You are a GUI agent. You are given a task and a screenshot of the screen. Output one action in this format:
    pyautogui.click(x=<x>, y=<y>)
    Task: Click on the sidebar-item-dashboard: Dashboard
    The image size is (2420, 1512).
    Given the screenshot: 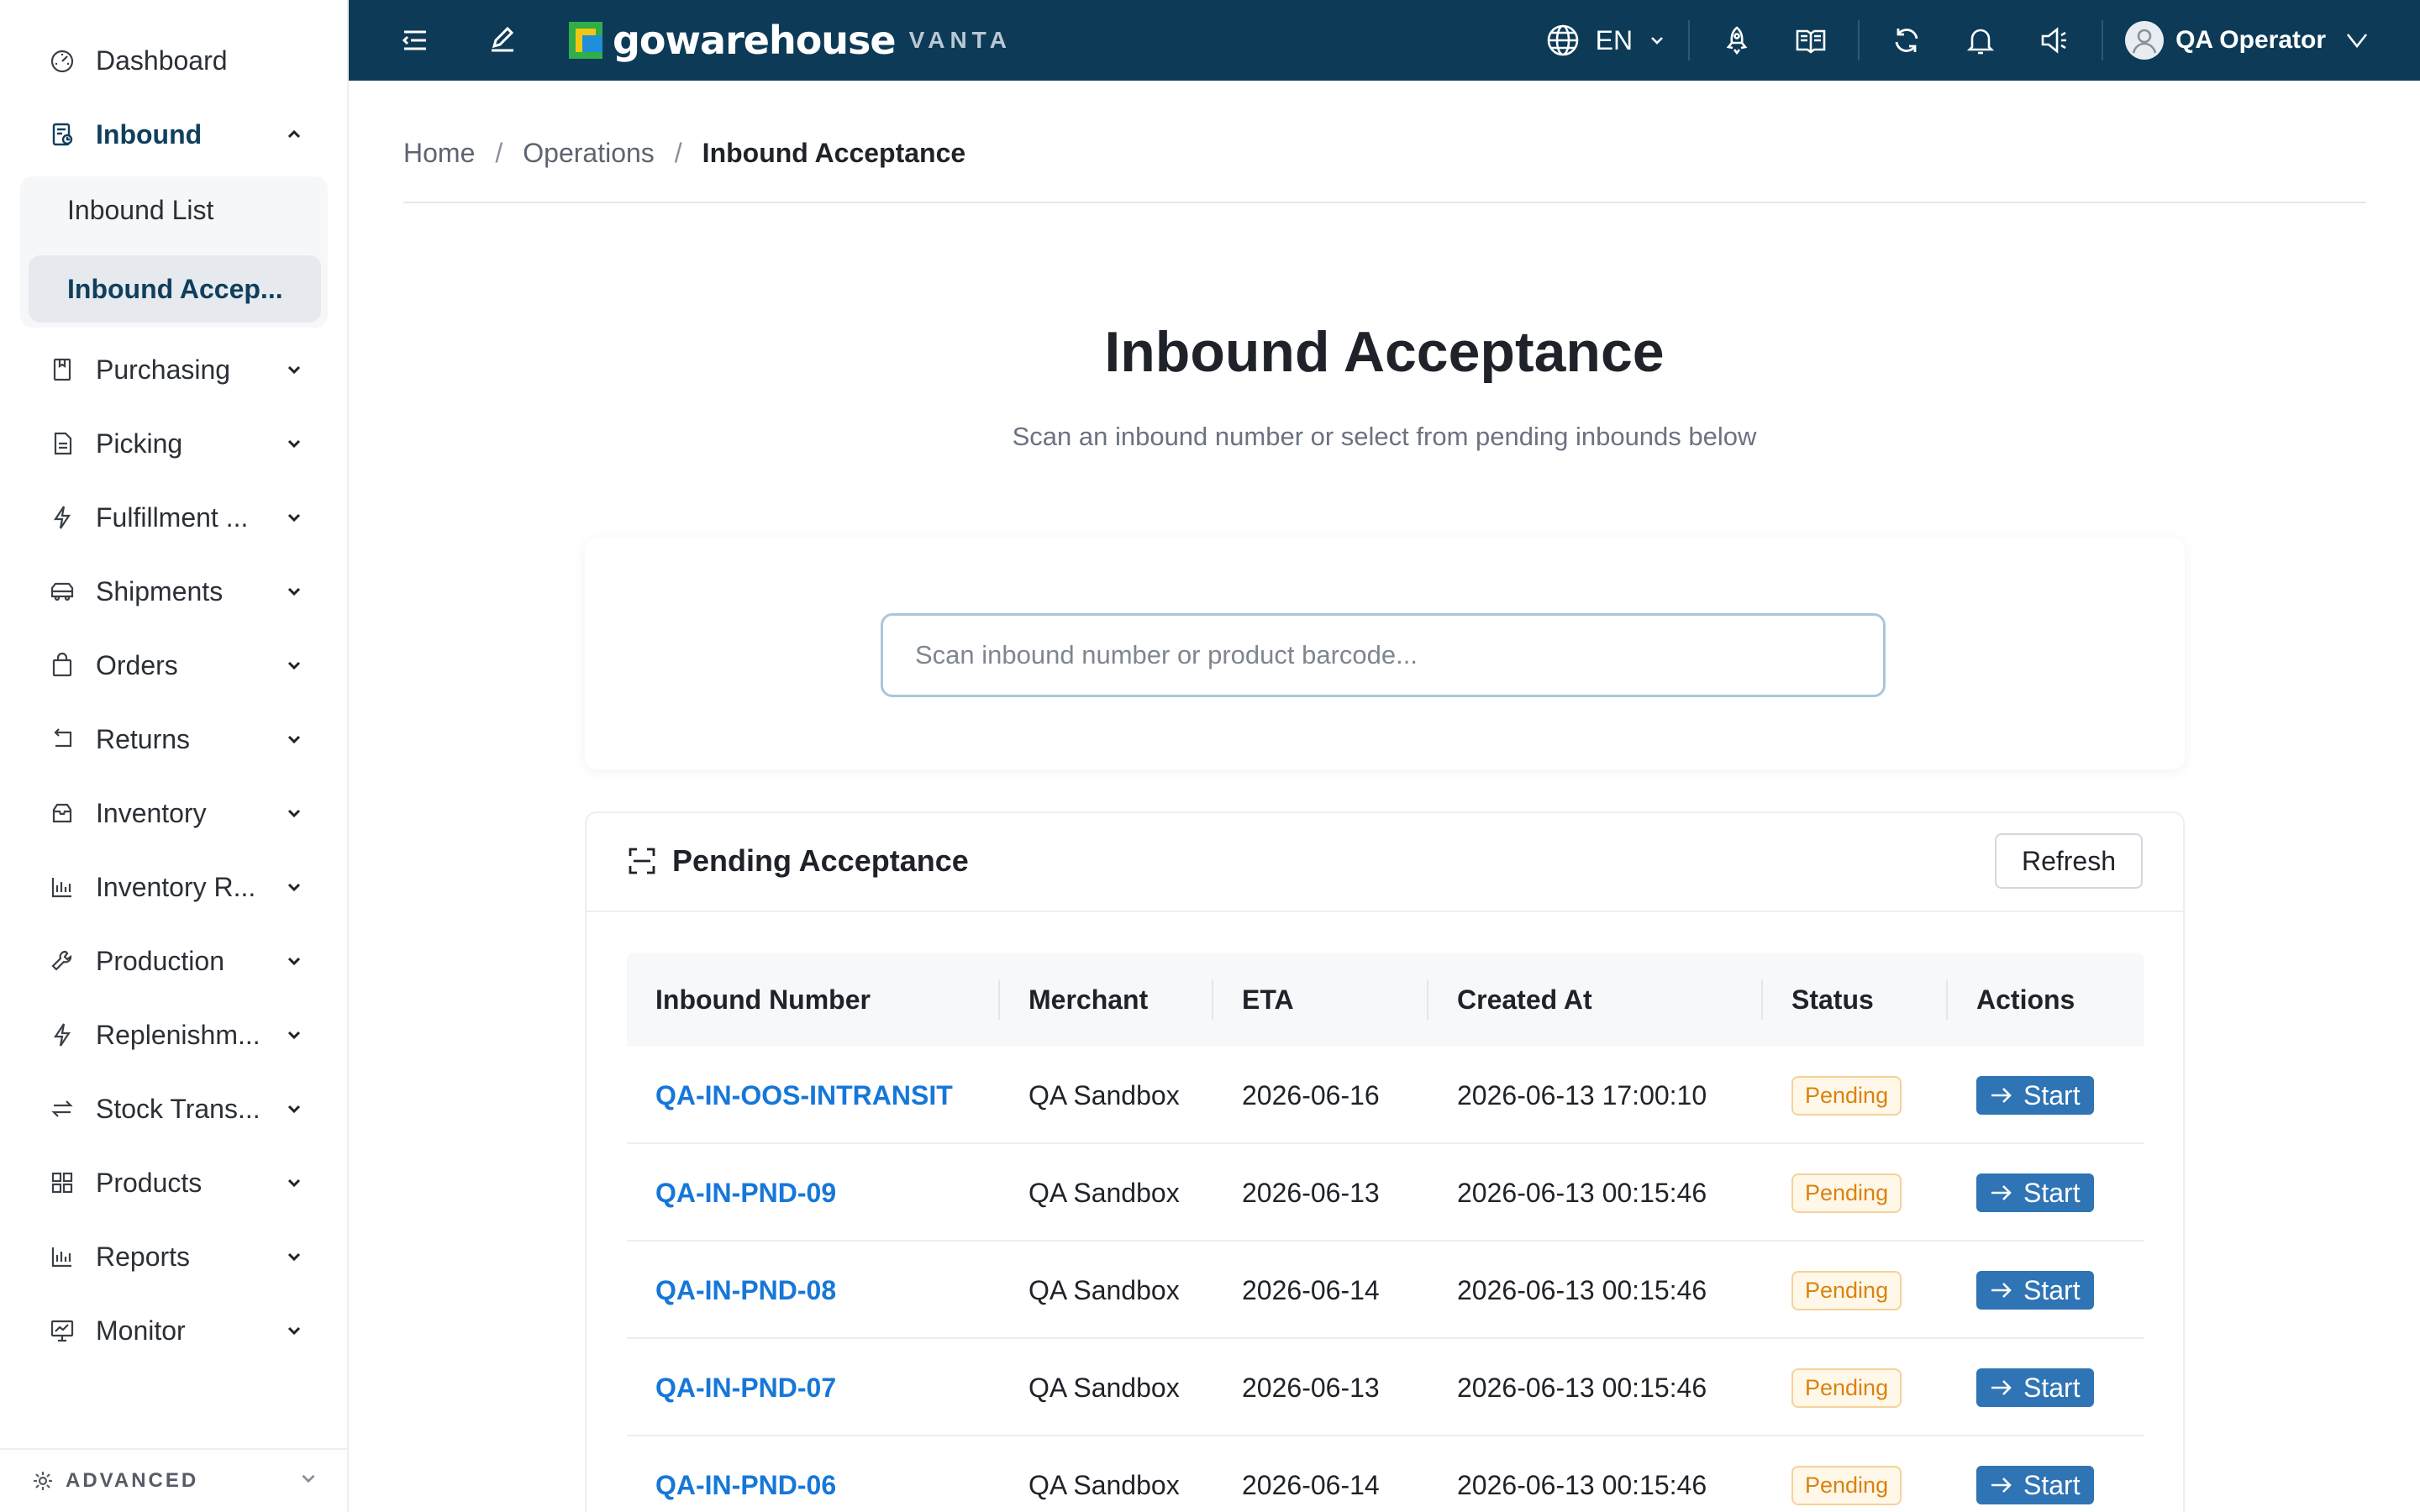 What is the action you would take?
    pyautogui.click(x=172, y=60)
    